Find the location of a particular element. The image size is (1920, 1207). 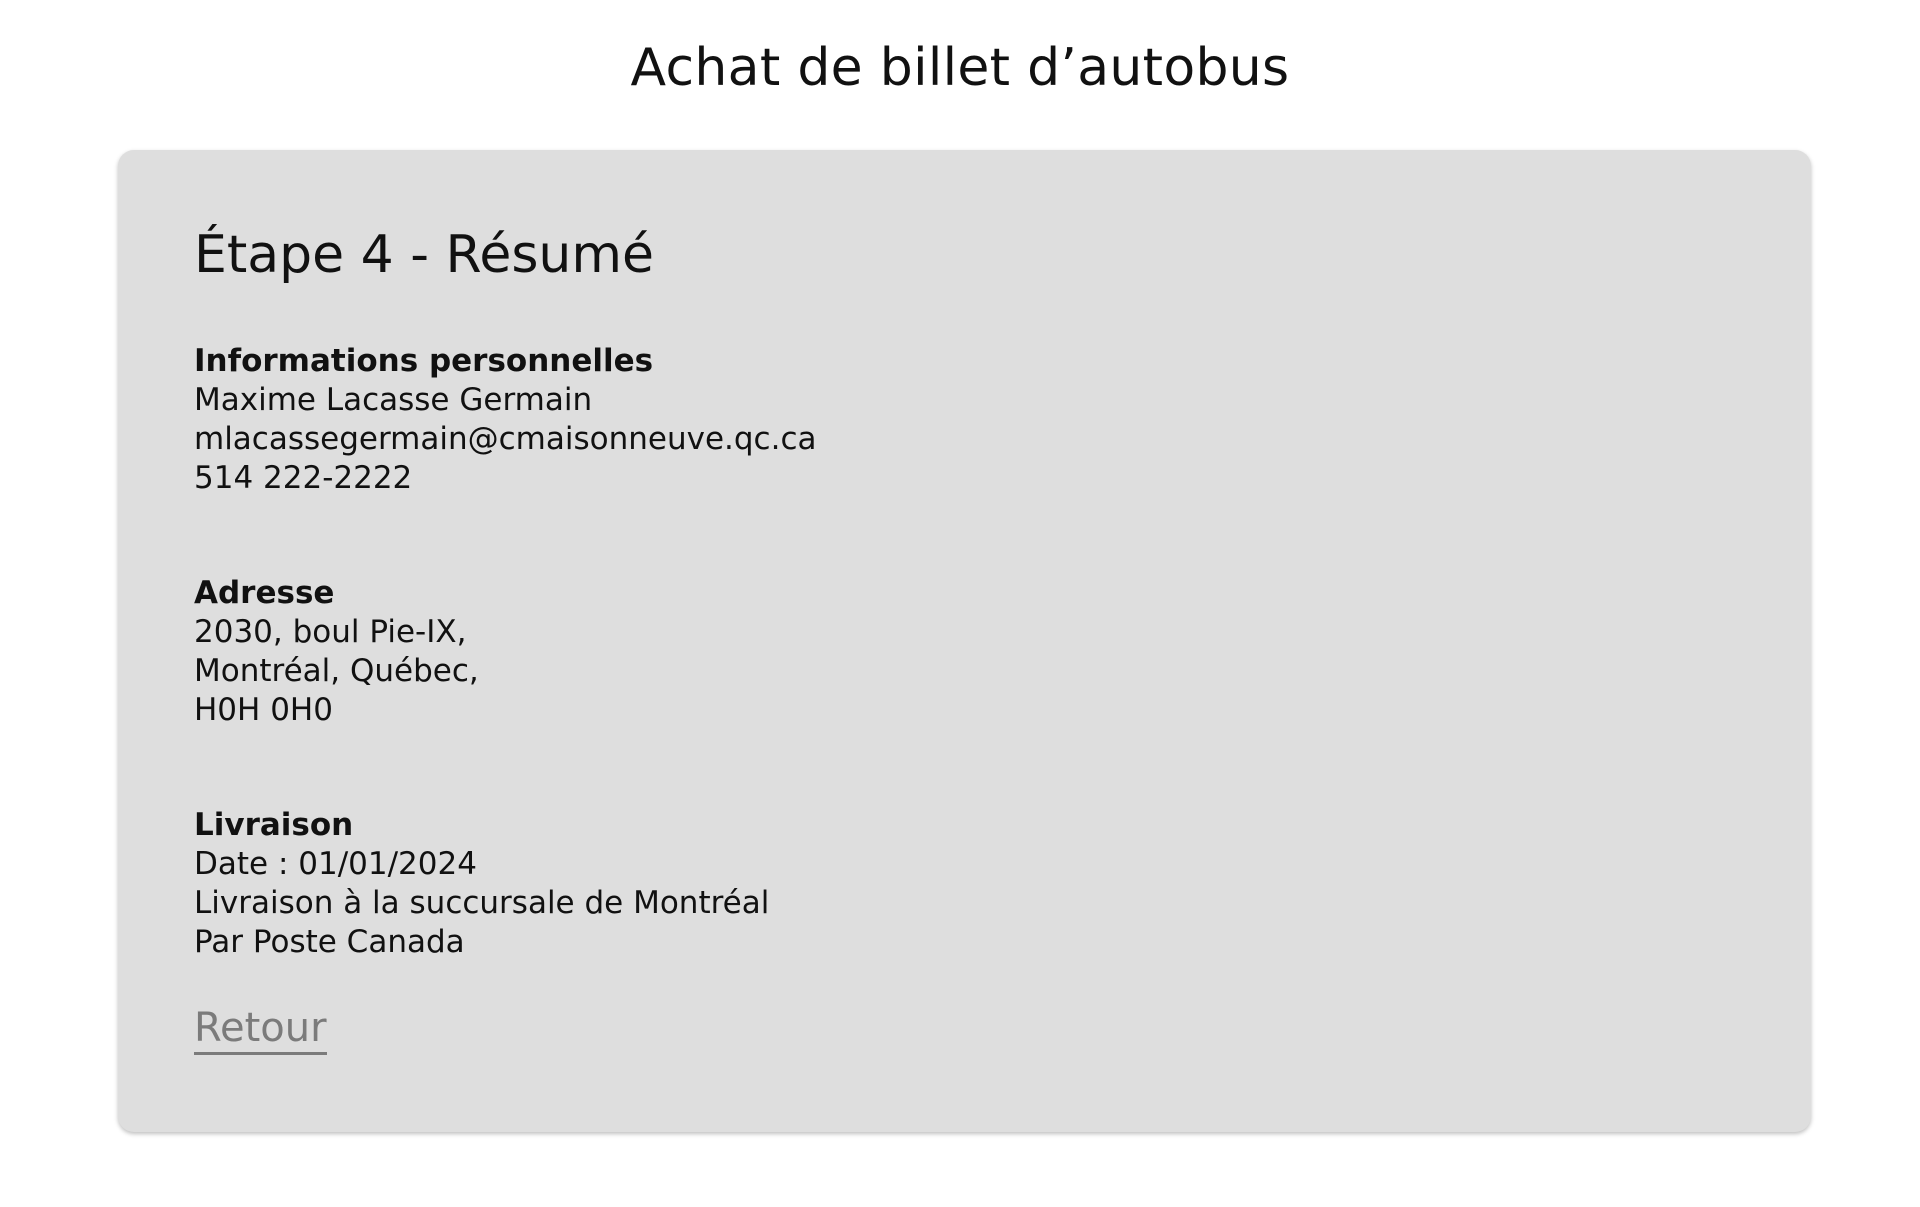

personal-phone: 514 222-2222 is located at coordinates (303, 478).